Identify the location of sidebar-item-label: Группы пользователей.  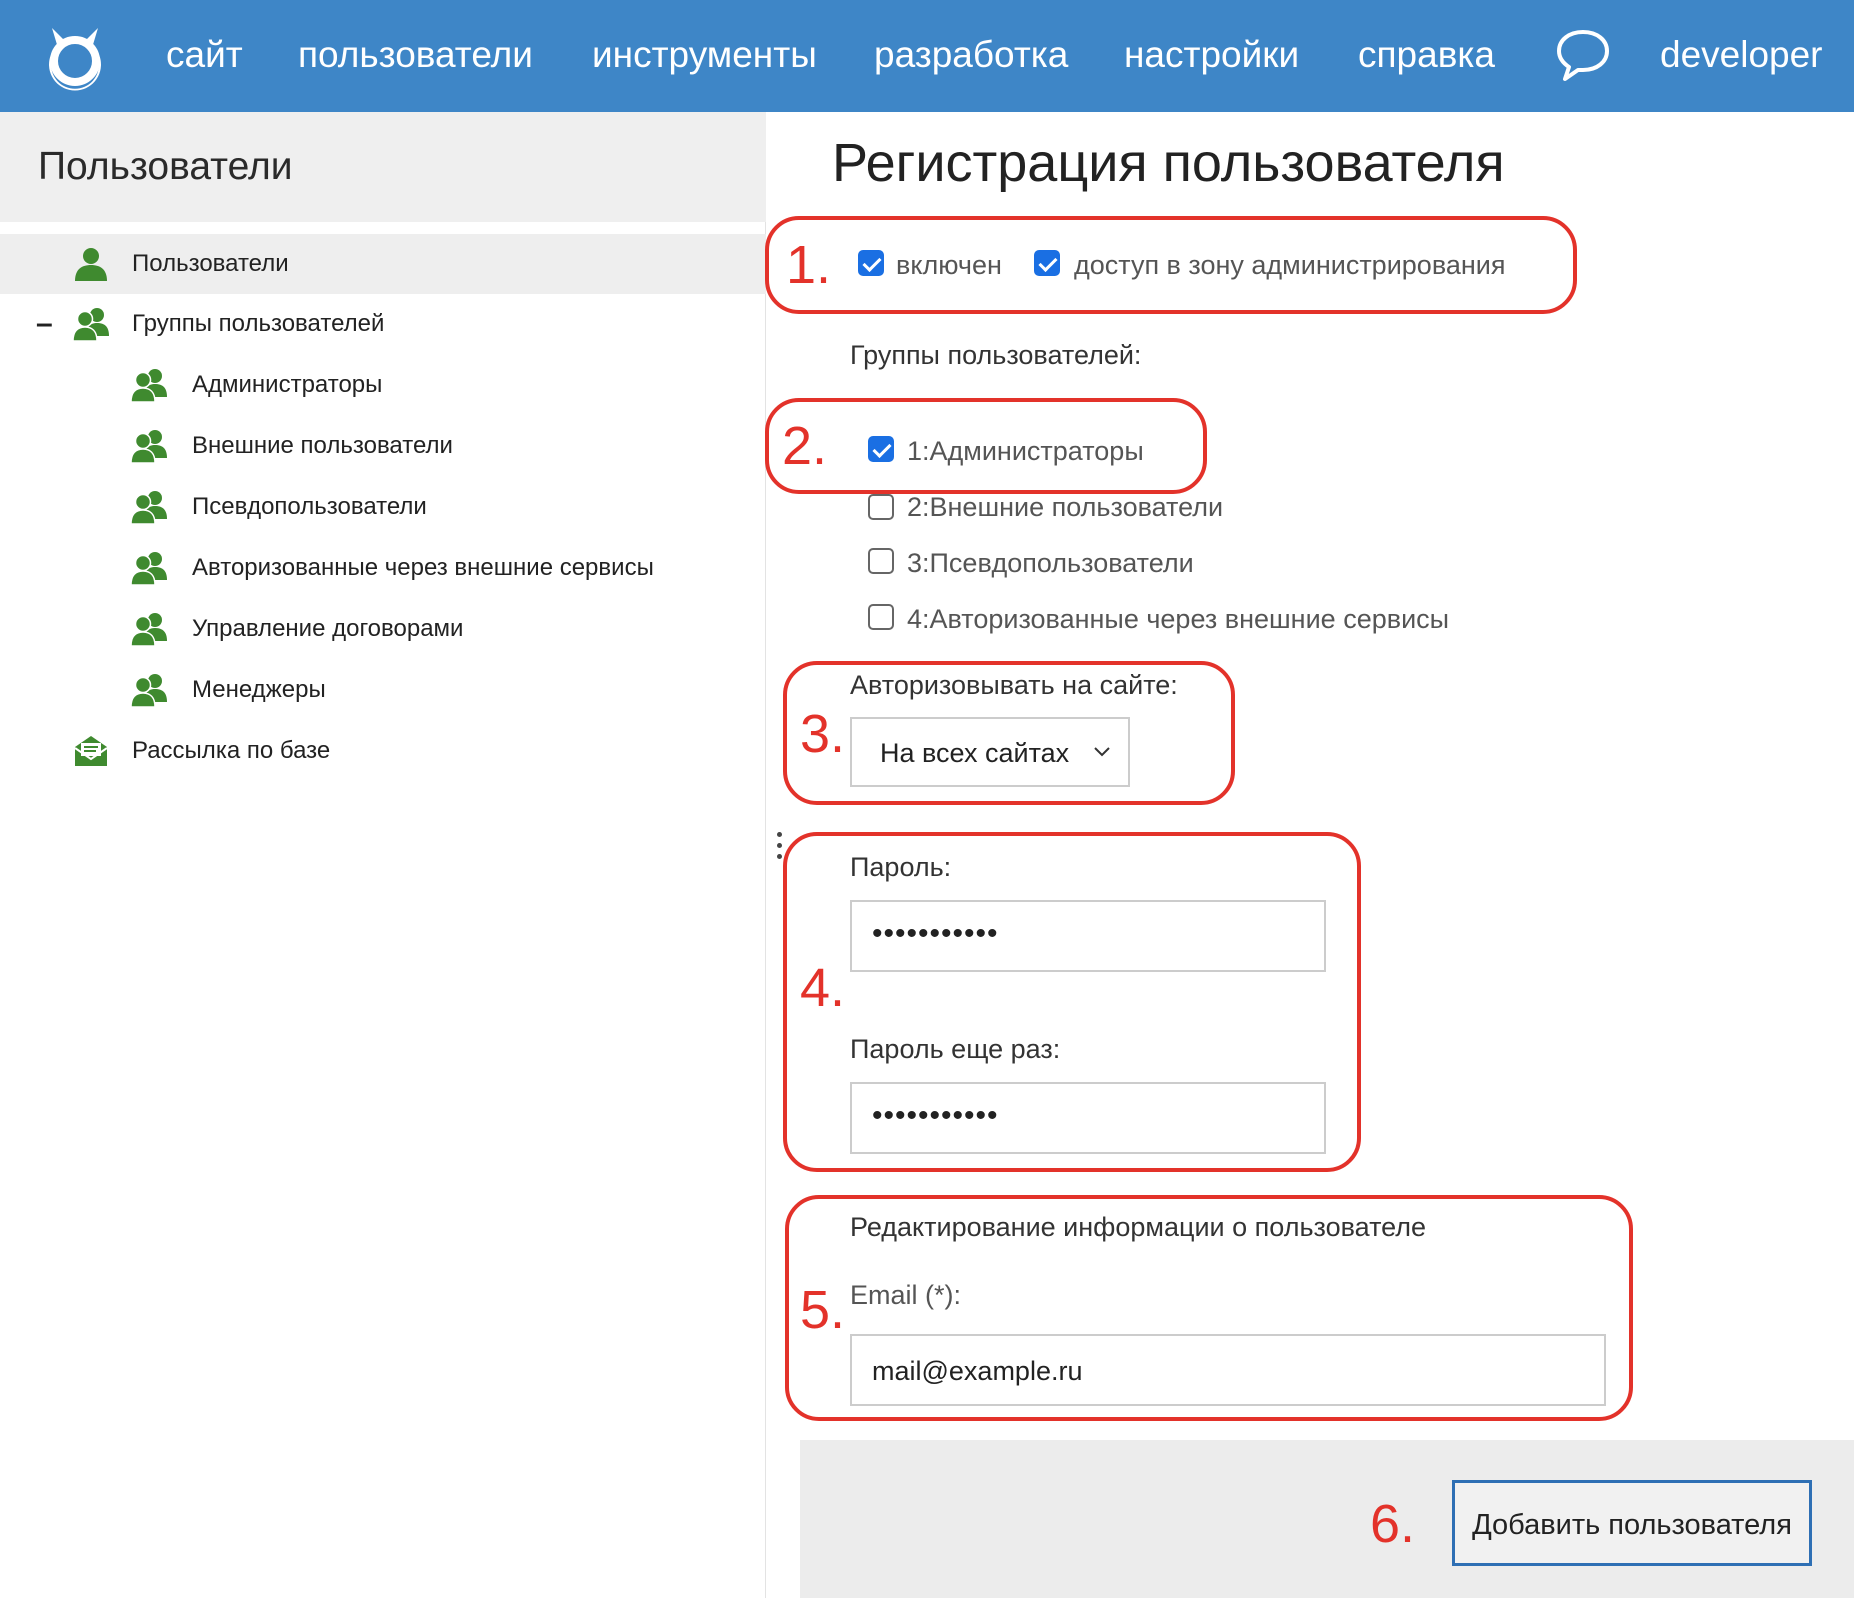
(258, 323).